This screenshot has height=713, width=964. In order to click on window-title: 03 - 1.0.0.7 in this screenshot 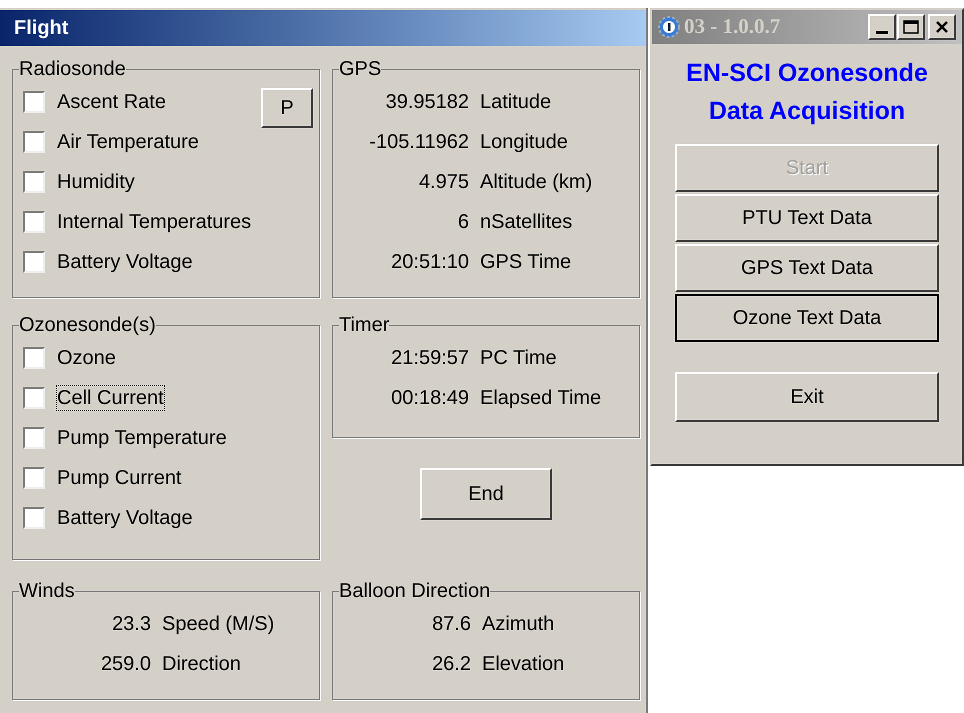, I will do `click(732, 26)`.